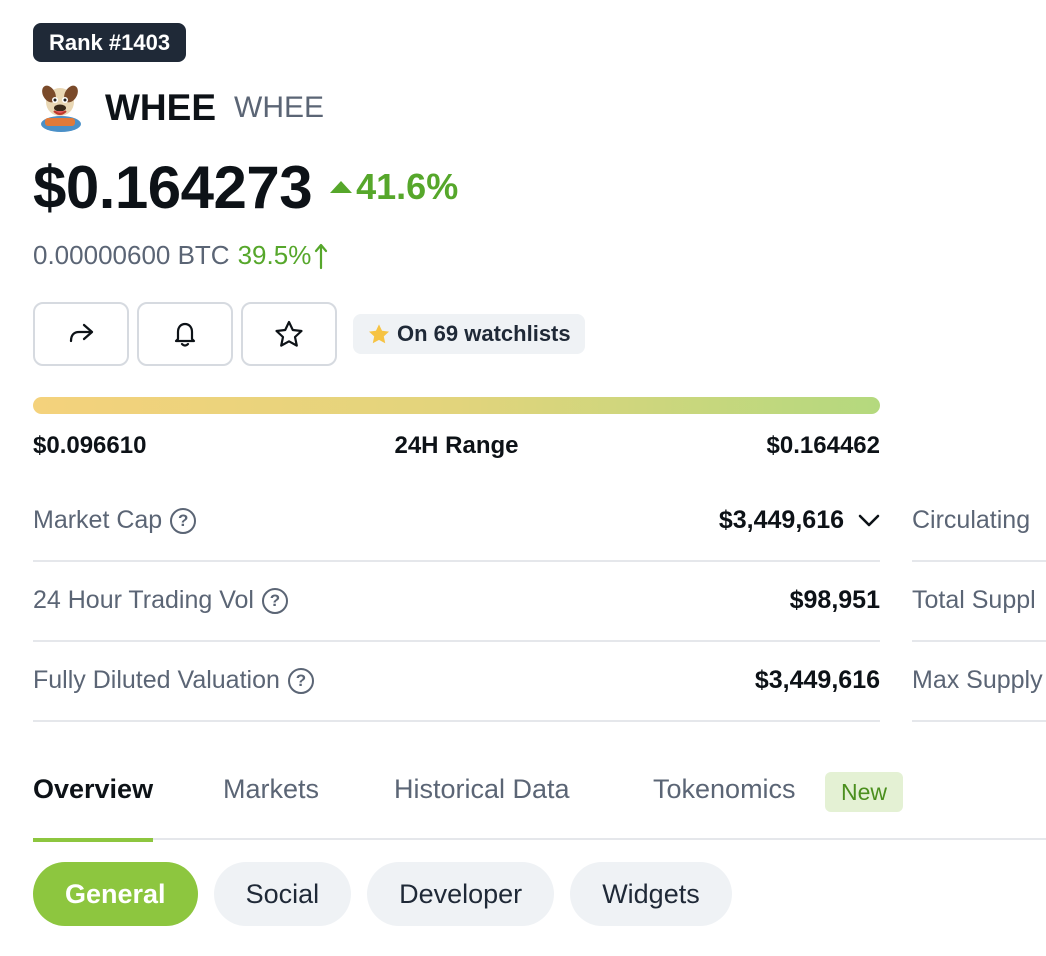 This screenshot has height=956, width=1046. I want to click on new-badge: New, so click(864, 792).